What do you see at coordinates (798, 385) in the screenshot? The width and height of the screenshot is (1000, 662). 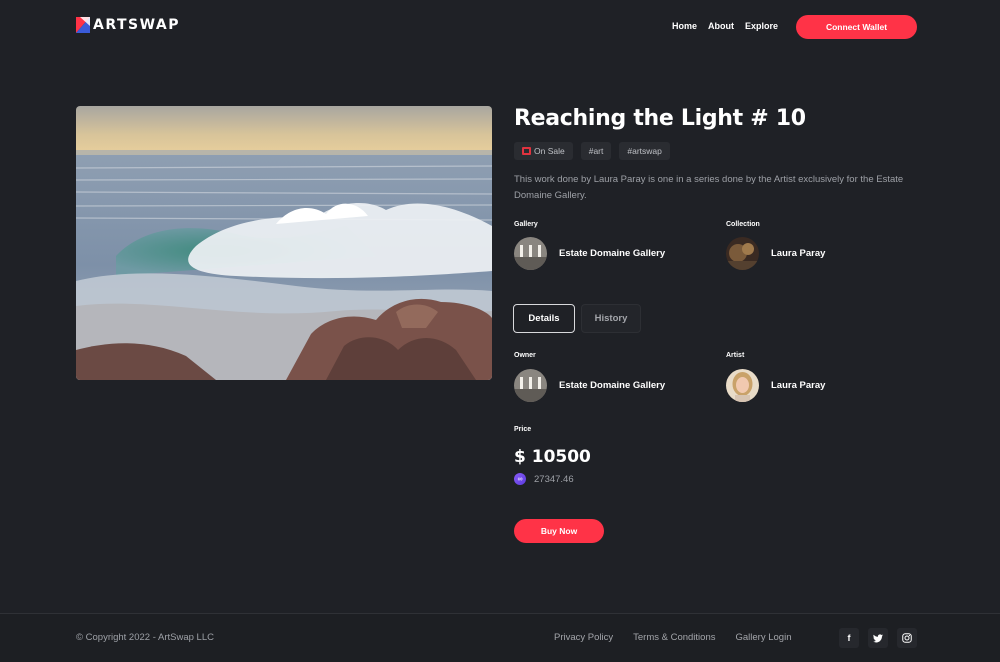 I see `artist-name: Laura Paray` at bounding box center [798, 385].